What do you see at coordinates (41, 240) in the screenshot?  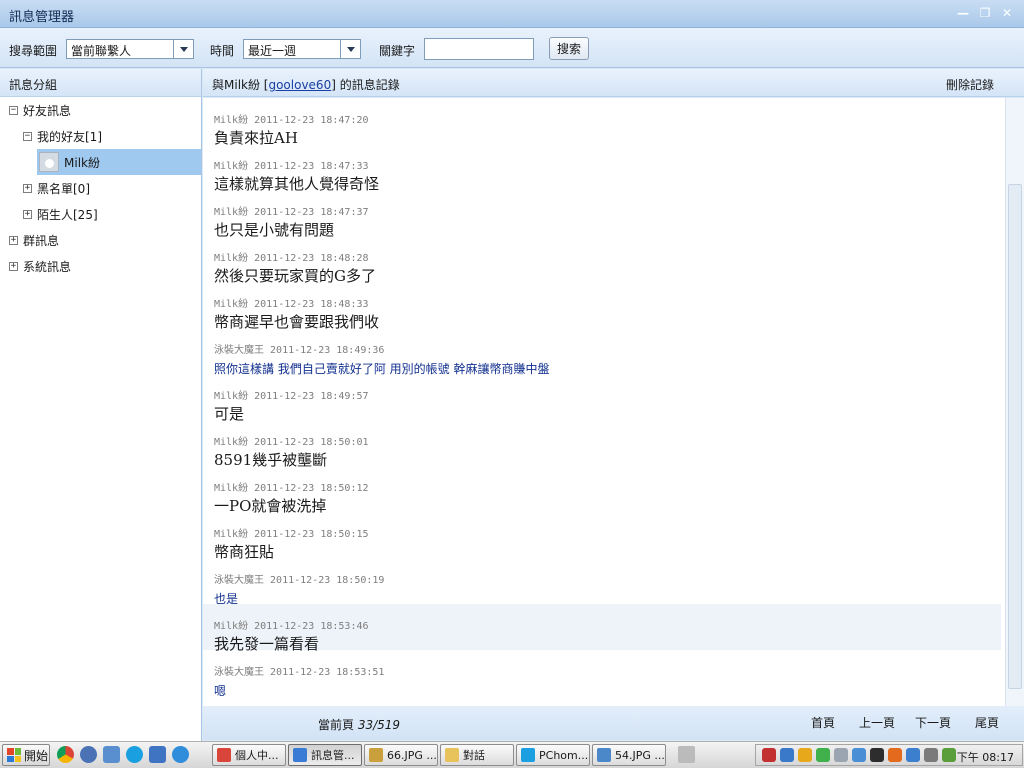 I see `tree-label-groups: 群訊息` at bounding box center [41, 240].